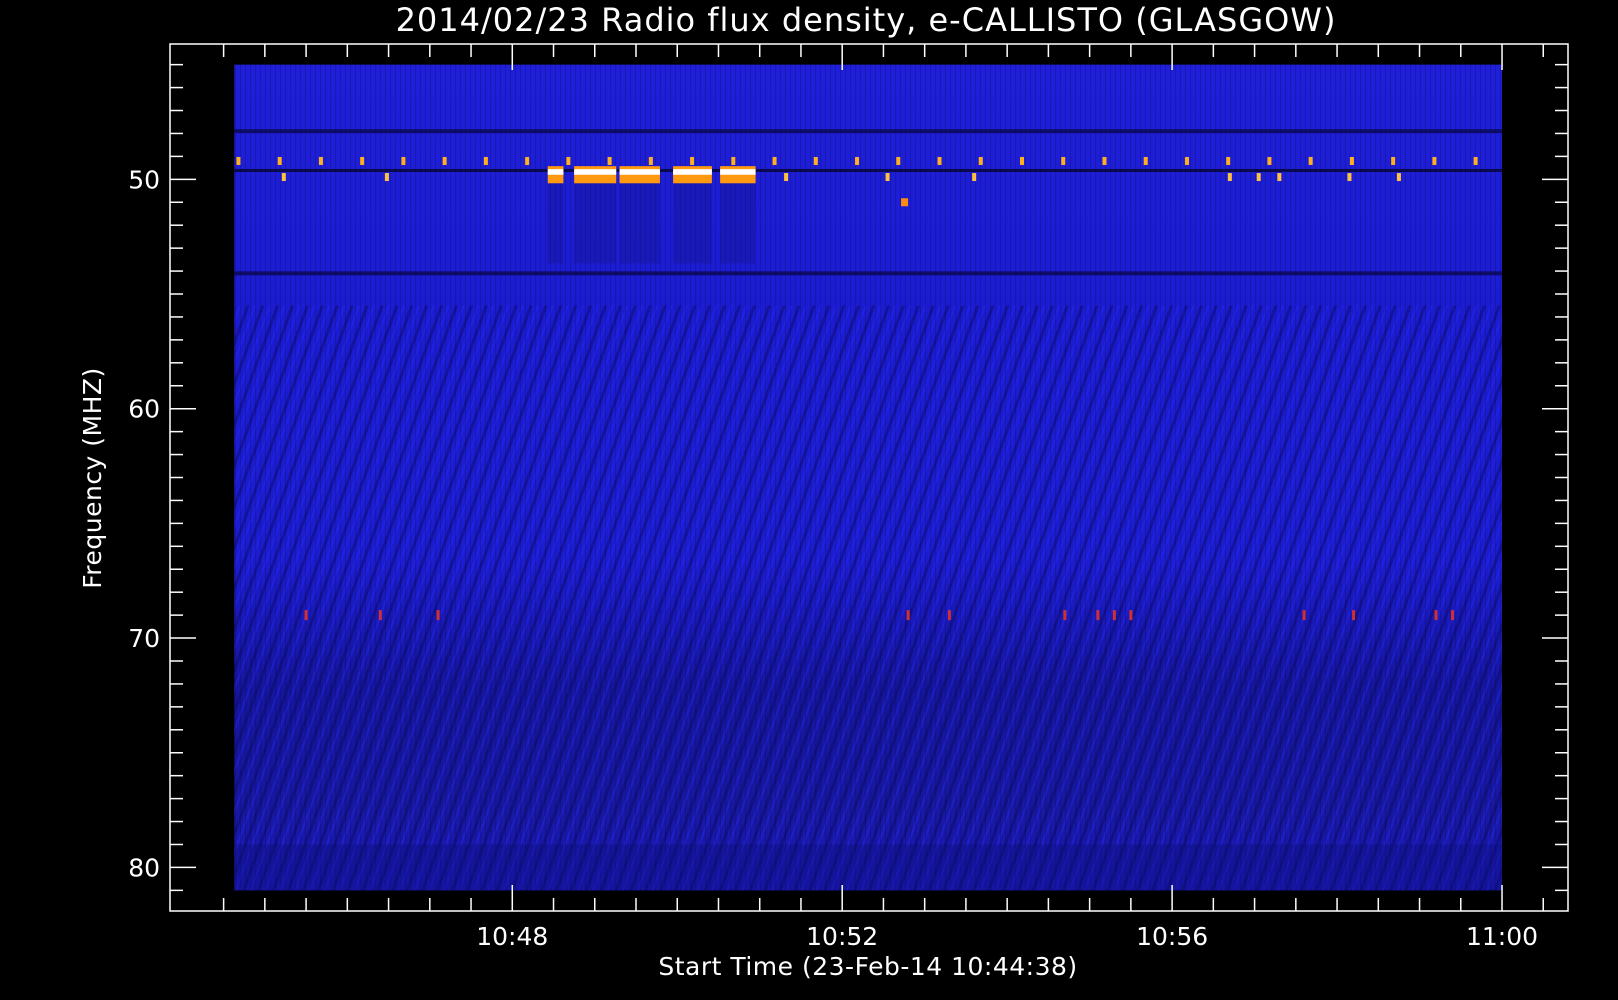 This screenshot has width=1618, height=1000. What do you see at coordinates (144, 867) in the screenshot?
I see `y-tick-label: 80` at bounding box center [144, 867].